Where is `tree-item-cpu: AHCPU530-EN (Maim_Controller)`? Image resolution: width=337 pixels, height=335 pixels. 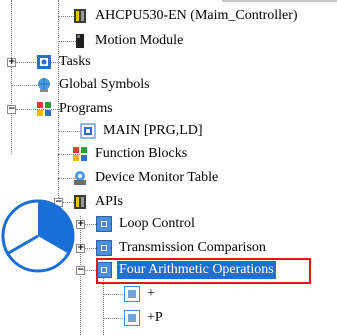 tree-item-cpu: AHCPU530-EN (Maim_Controller) is located at coordinates (186, 16).